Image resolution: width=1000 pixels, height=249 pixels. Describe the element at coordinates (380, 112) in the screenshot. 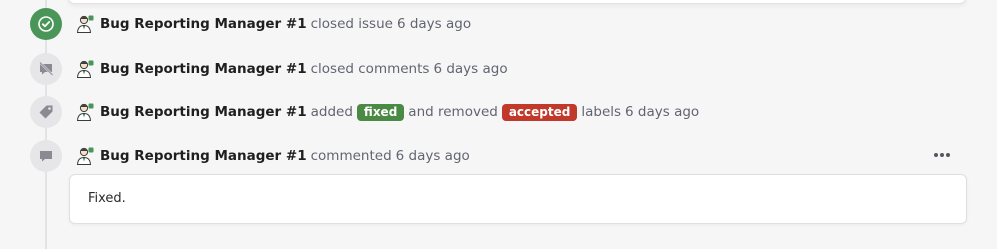

I see `label-fixed: fixed` at that location.